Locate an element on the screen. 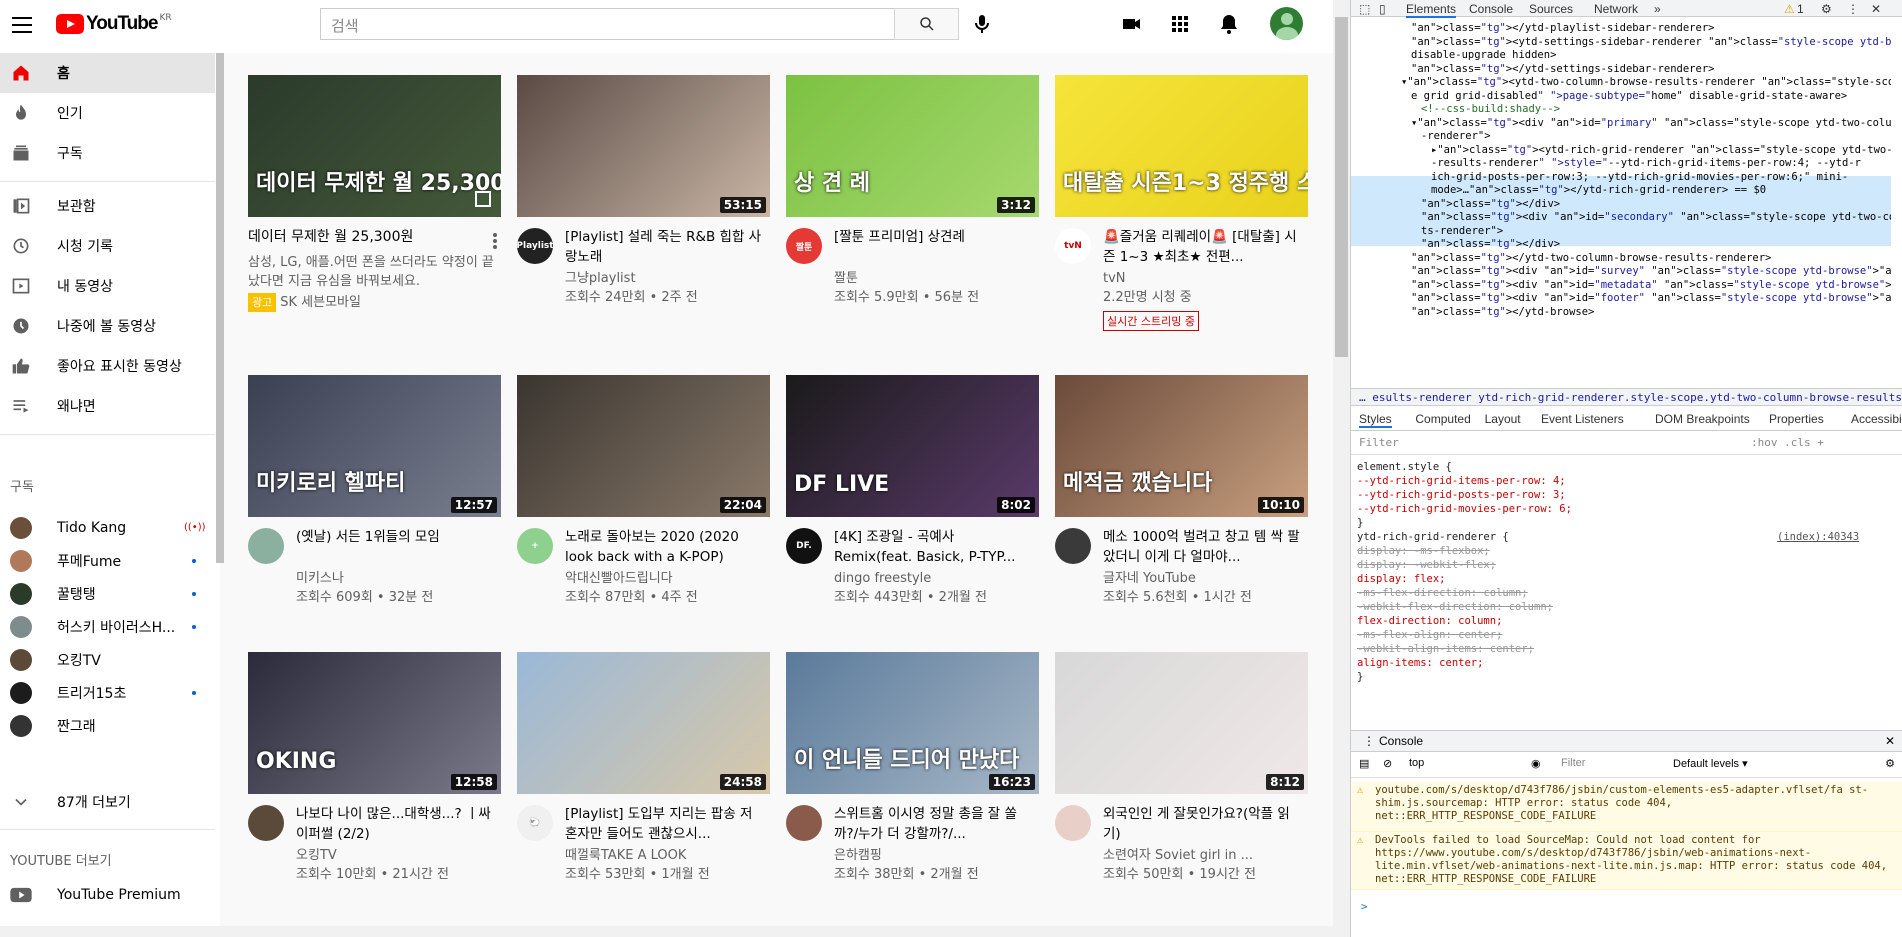  channel-name: 오킹TV is located at coordinates (398, 855).